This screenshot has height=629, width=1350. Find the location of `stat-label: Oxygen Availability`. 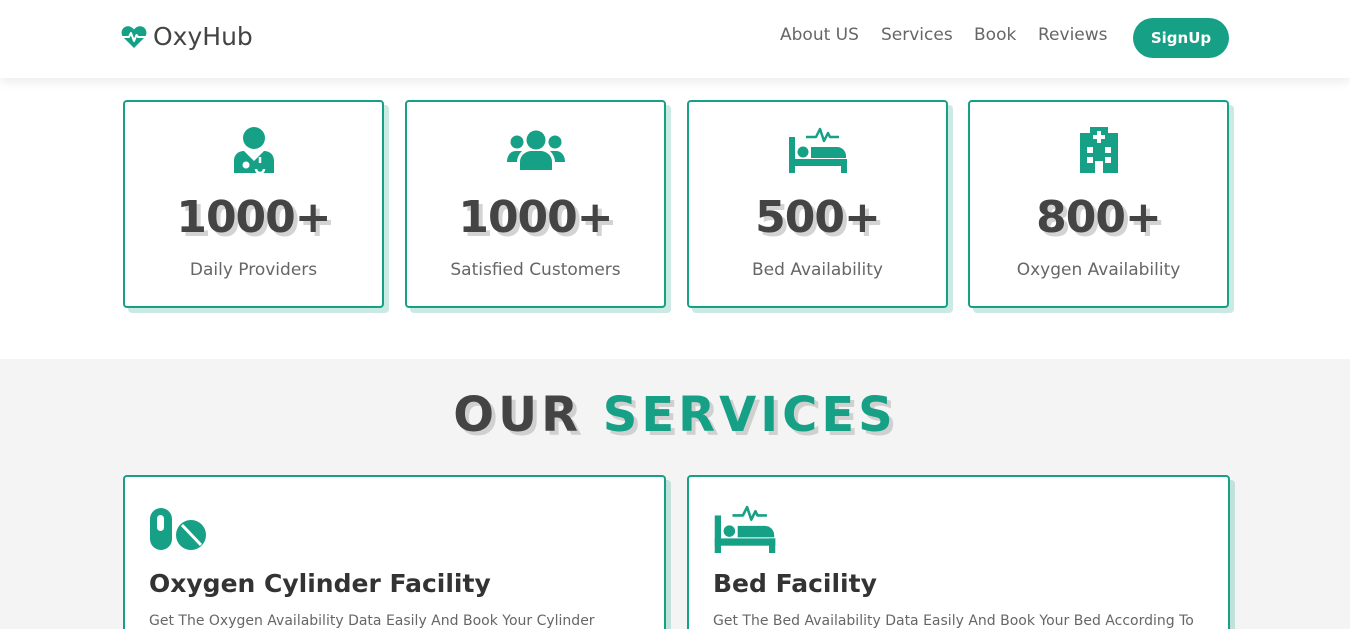

stat-label: Oxygen Availability is located at coordinates (1098, 270).